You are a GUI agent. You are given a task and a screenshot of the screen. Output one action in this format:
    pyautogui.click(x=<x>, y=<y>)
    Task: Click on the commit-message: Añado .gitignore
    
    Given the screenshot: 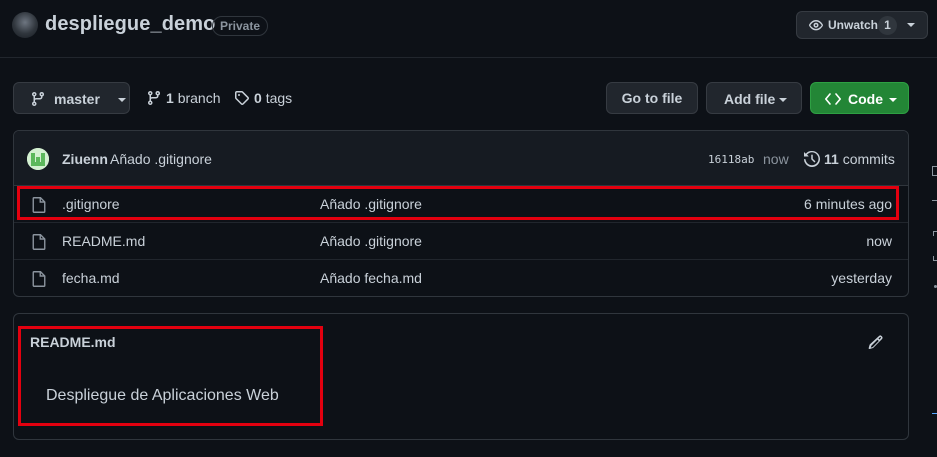 What is the action you would take?
    pyautogui.click(x=161, y=159)
    